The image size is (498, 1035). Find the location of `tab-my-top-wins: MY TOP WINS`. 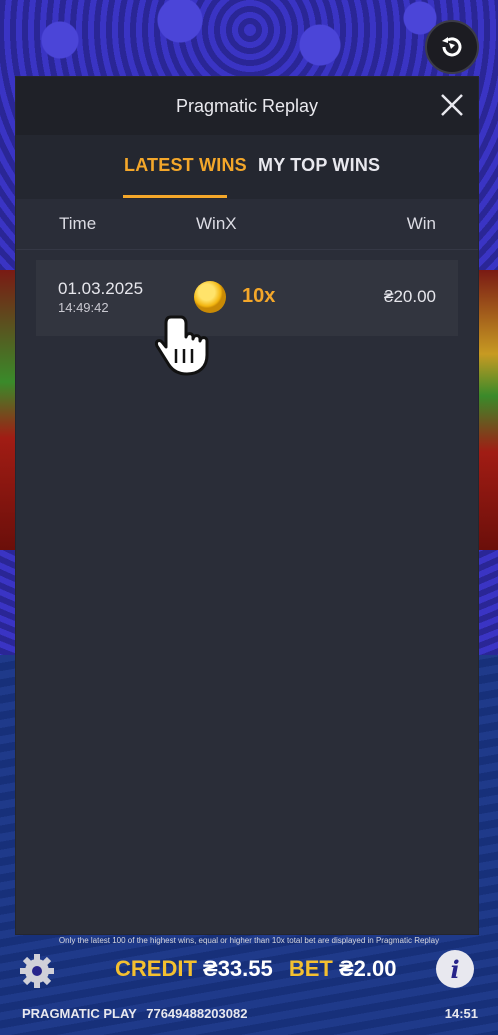

tab-my-top-wins: MY TOP WINS is located at coordinates (319, 165).